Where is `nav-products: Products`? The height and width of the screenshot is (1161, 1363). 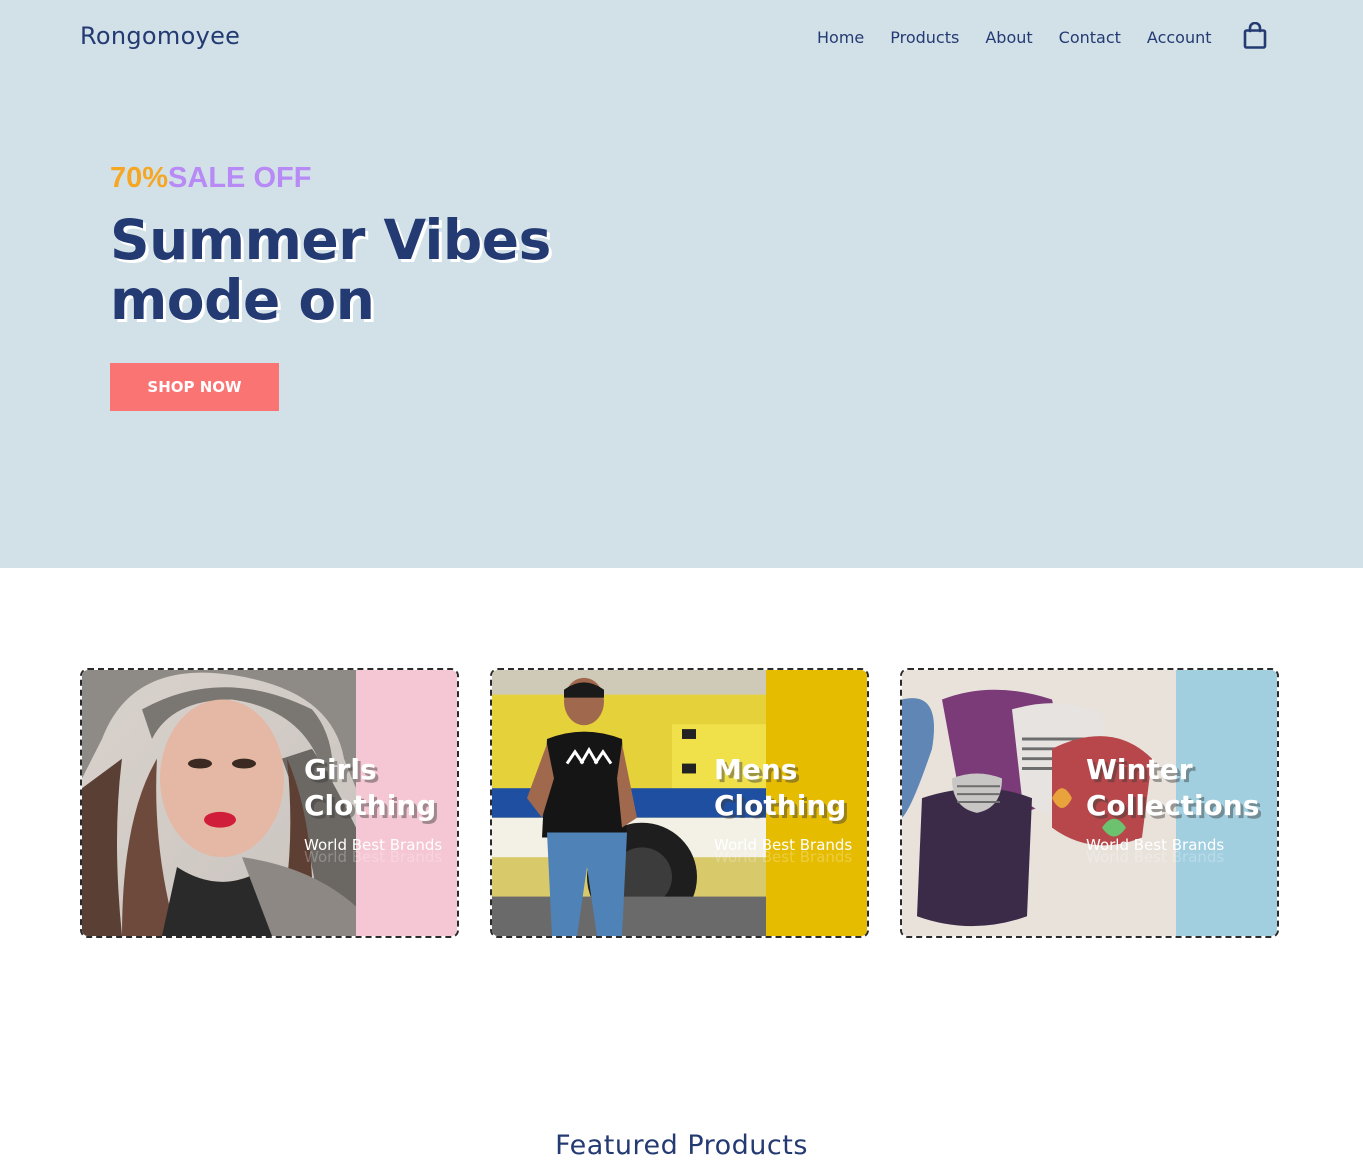 nav-products: Products is located at coordinates (924, 37).